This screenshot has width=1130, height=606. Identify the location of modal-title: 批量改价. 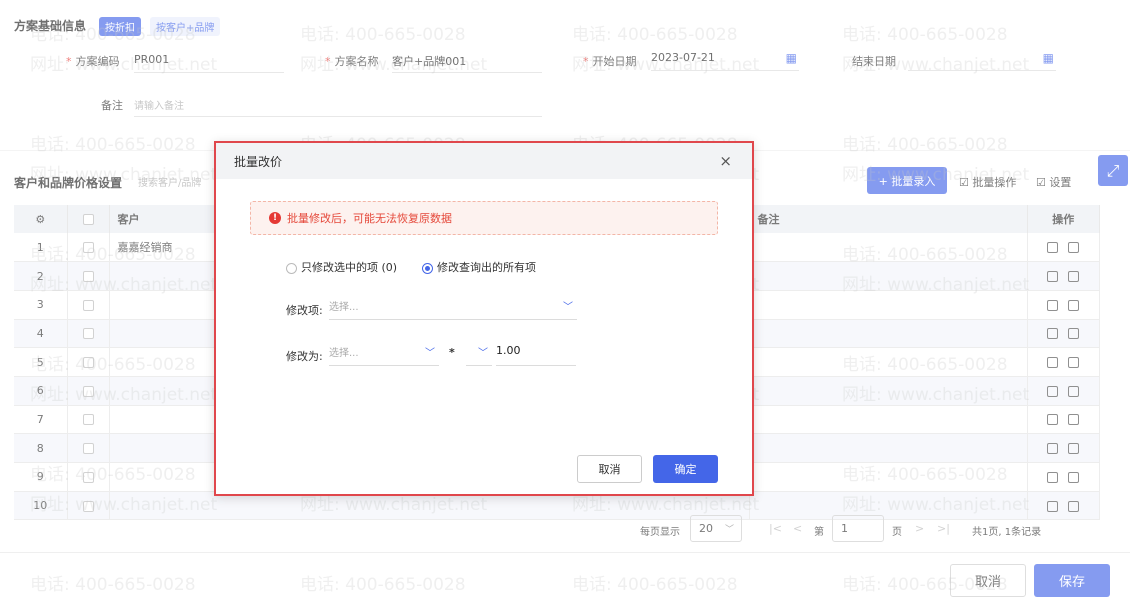
(258, 161).